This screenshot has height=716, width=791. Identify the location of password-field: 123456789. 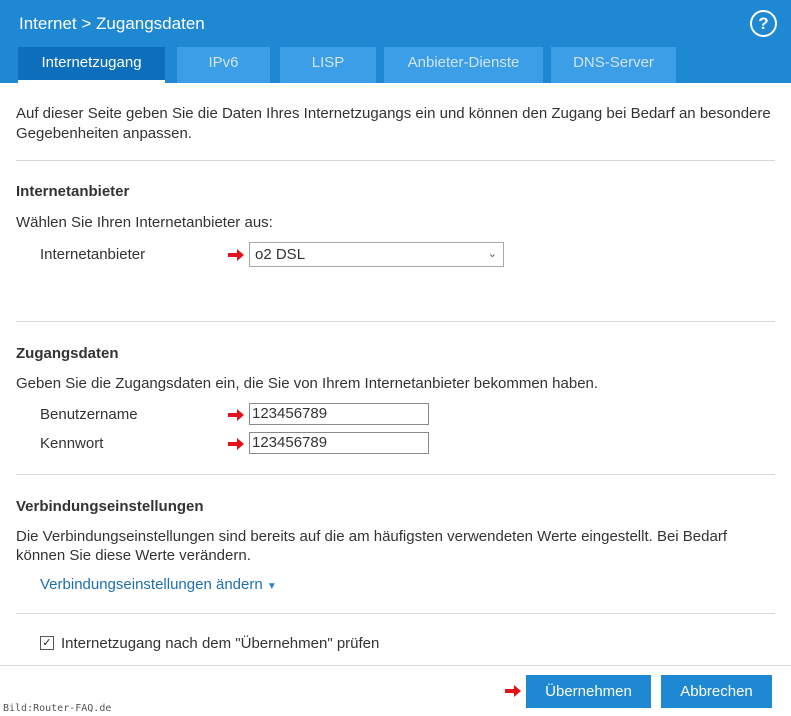
(339, 443).